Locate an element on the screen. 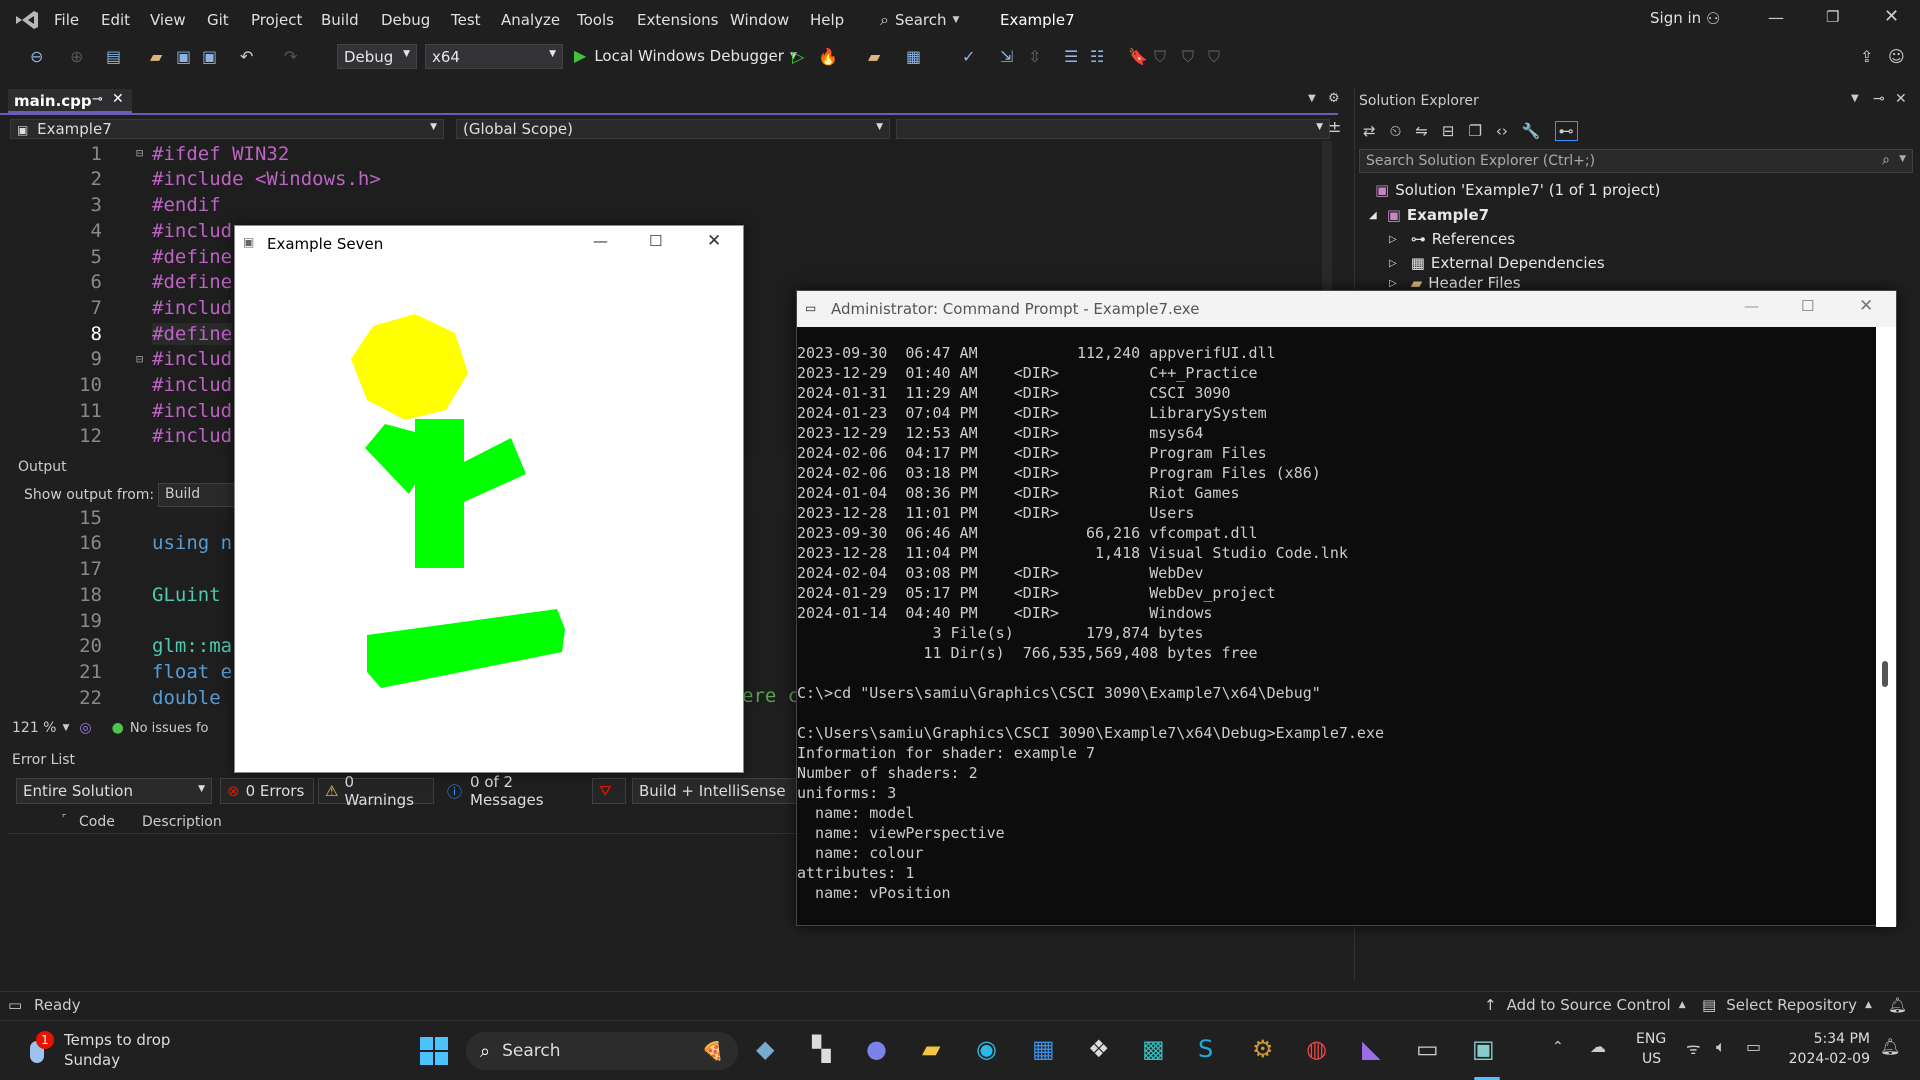  account-icon: ⚇ is located at coordinates (1713, 18).